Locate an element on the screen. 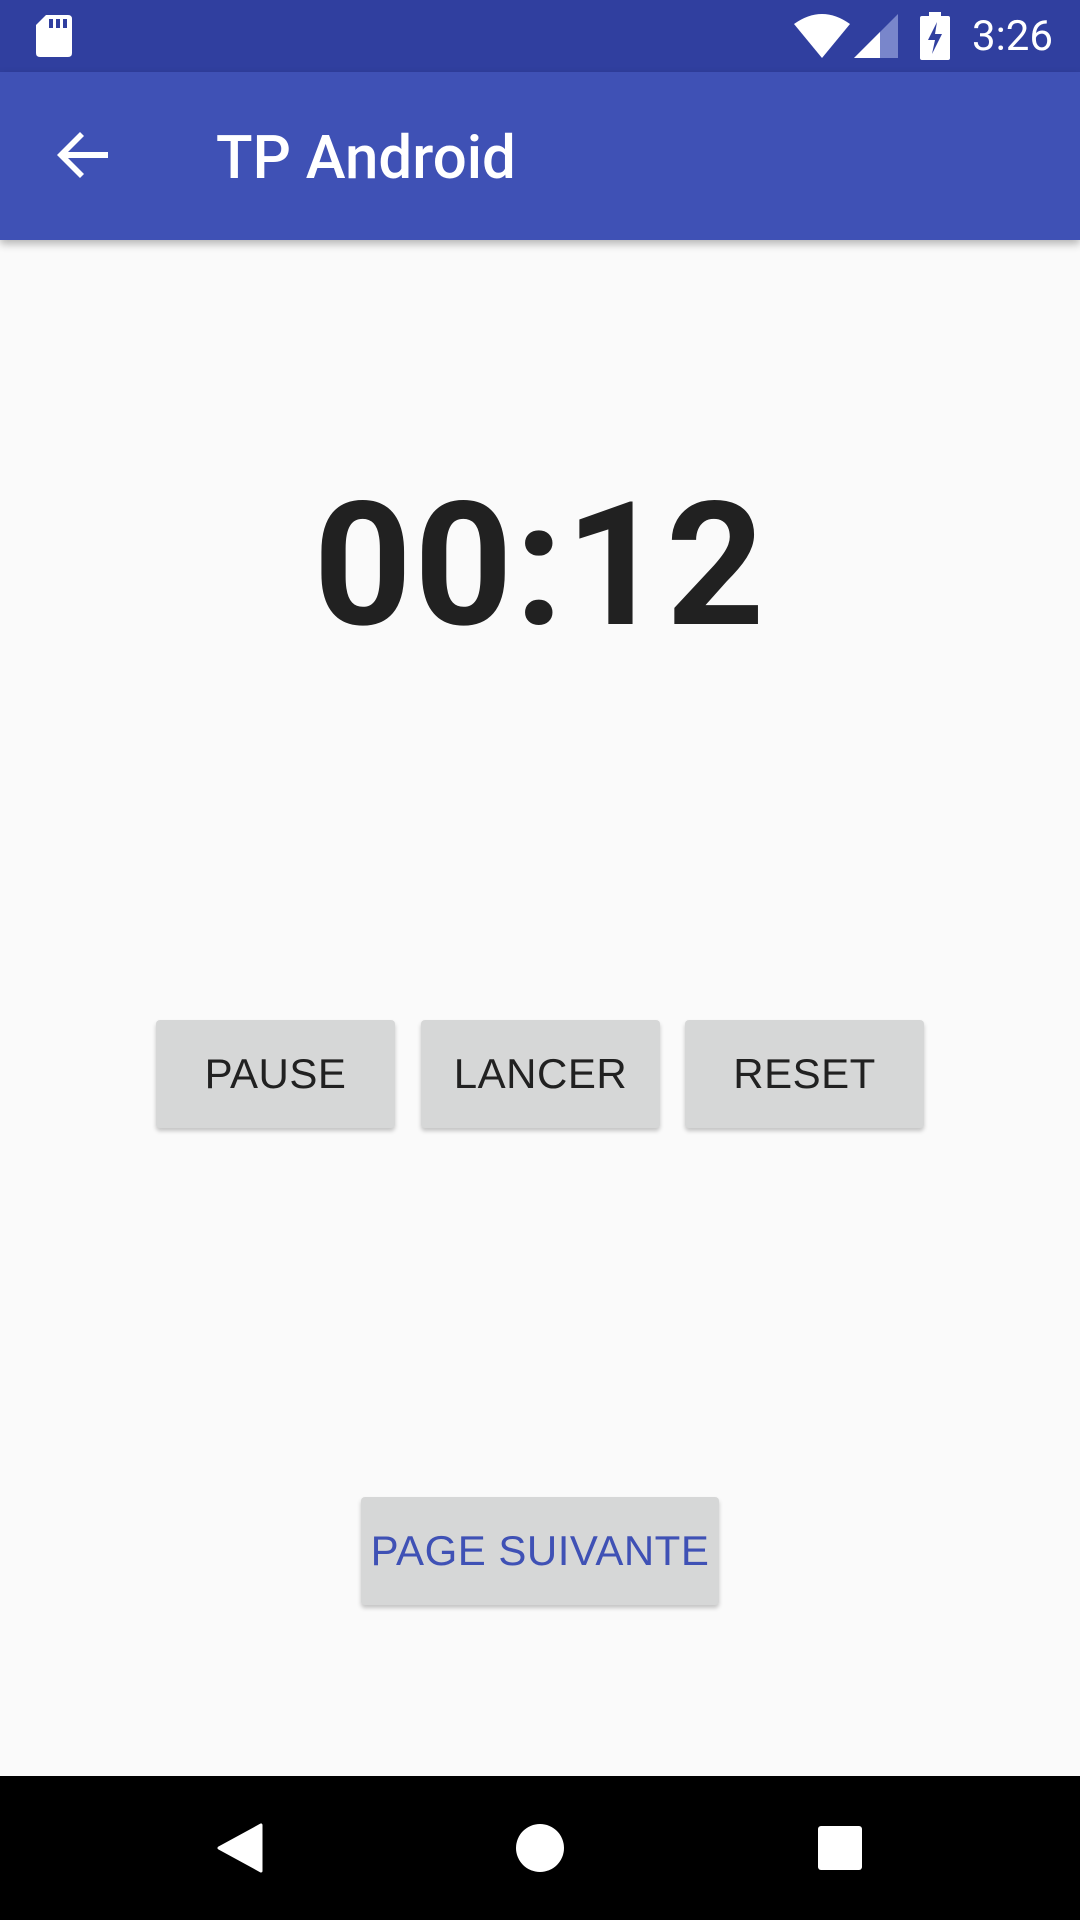 The height and width of the screenshot is (1920, 1080). pause-button: PAUSE is located at coordinates (275, 1074).